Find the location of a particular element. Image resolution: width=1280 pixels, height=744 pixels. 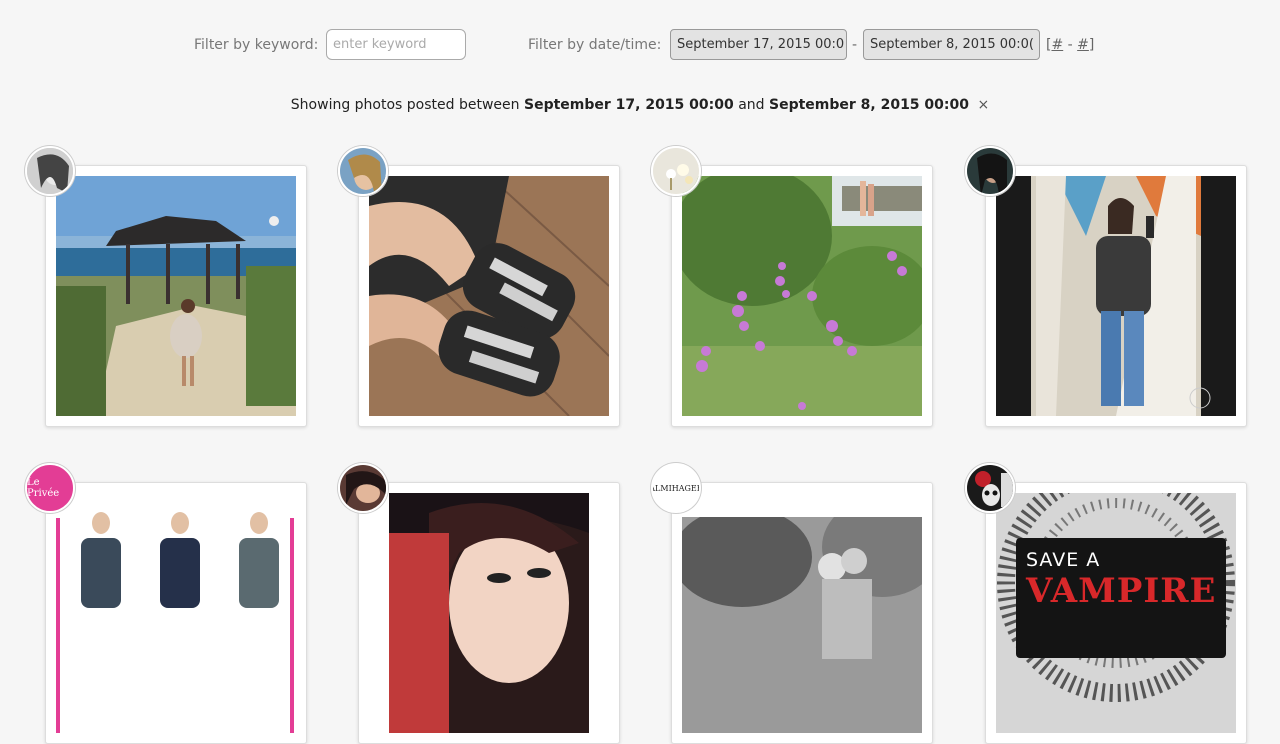

date-filter-label: Filter by date/time: is located at coordinates (595, 45).